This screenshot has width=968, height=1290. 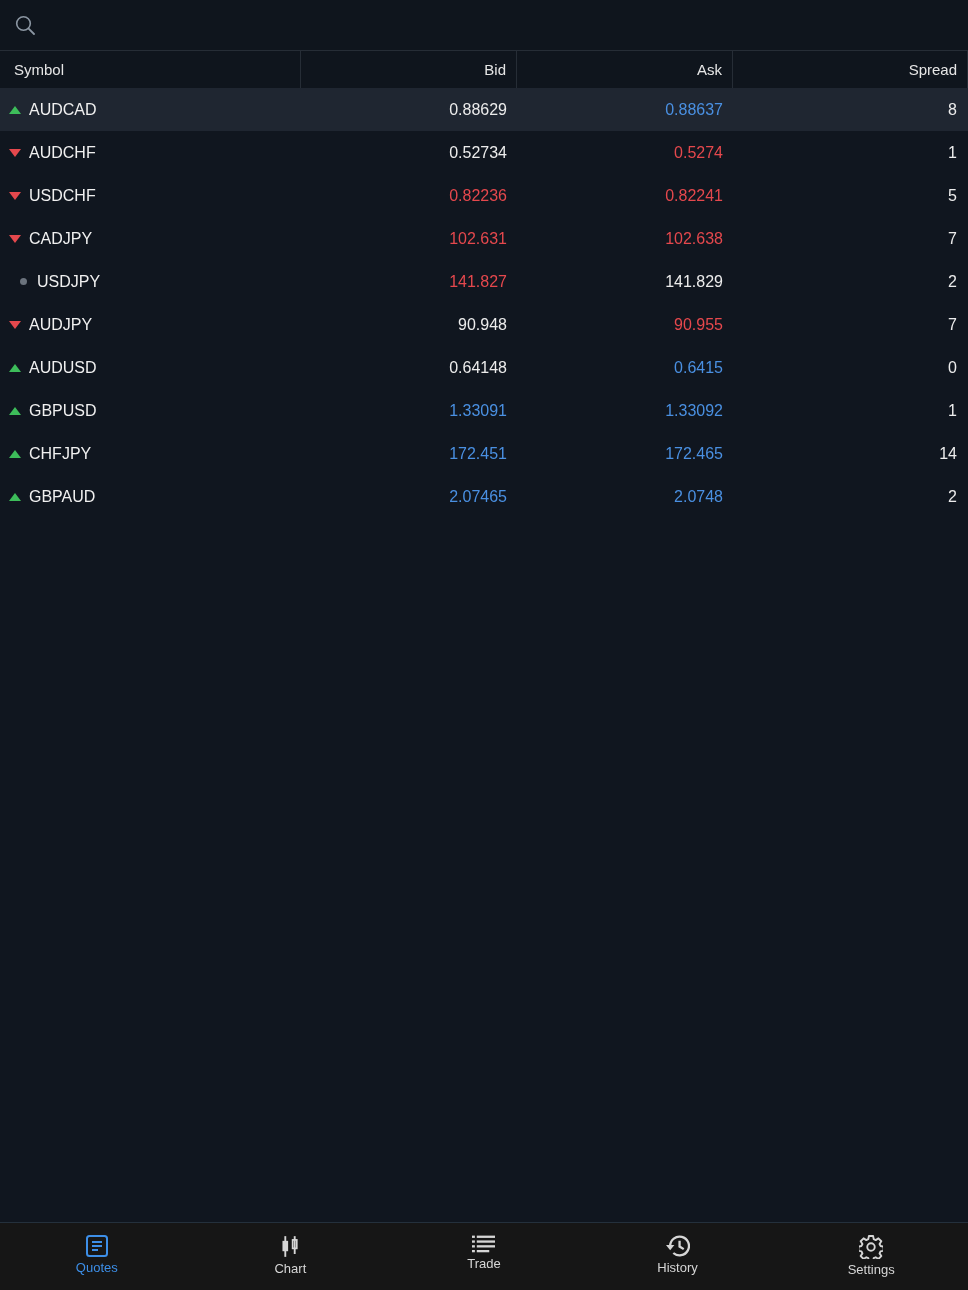 I want to click on bid-price: 102.631, so click(x=478, y=238).